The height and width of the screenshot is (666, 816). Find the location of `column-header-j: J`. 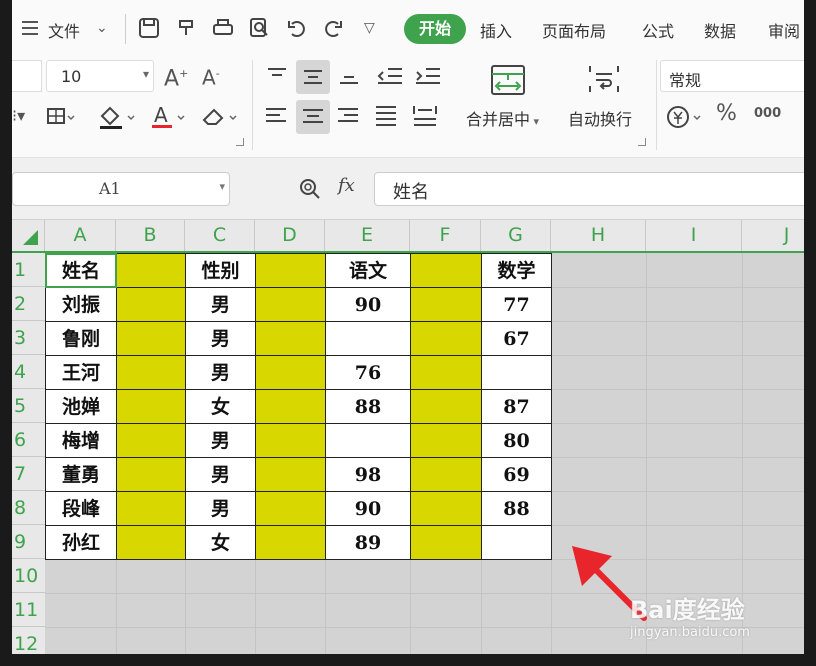

column-header-j: J is located at coordinates (773, 235).